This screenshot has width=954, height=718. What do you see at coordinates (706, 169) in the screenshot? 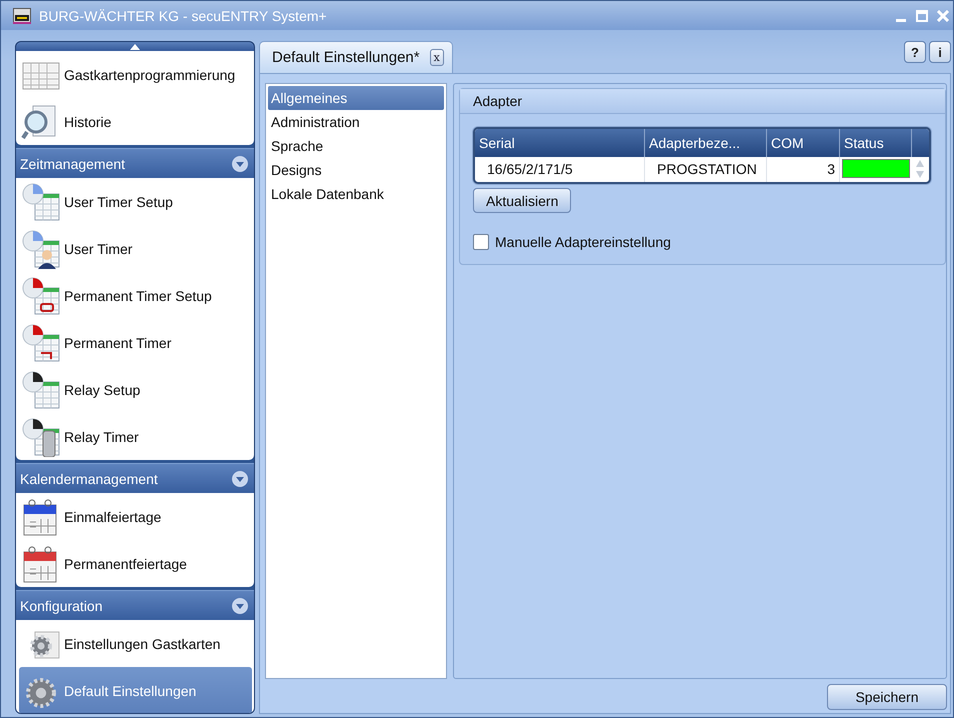
I see `table-cell: PROGSTATION` at bounding box center [706, 169].